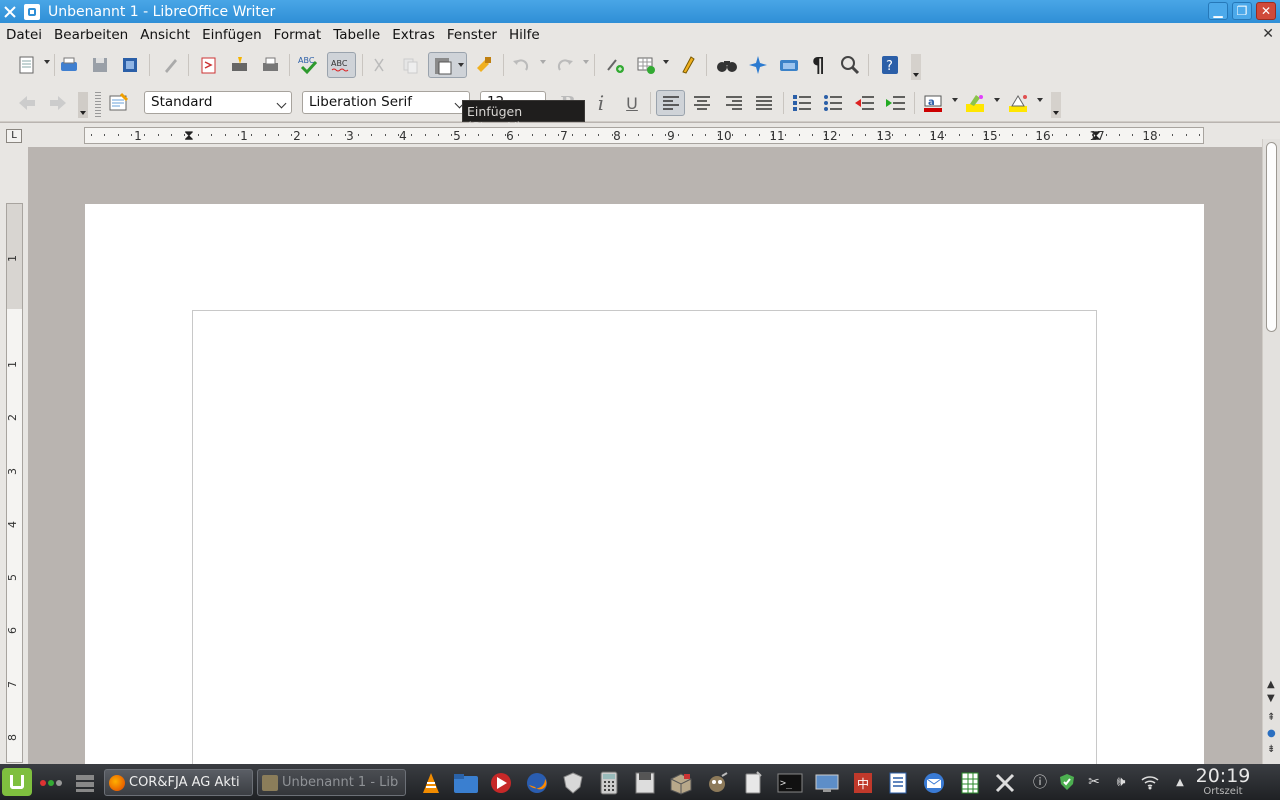 The width and height of the screenshot is (1280, 800). What do you see at coordinates (171, 65) in the screenshot?
I see `edit-mode-icon` at bounding box center [171, 65].